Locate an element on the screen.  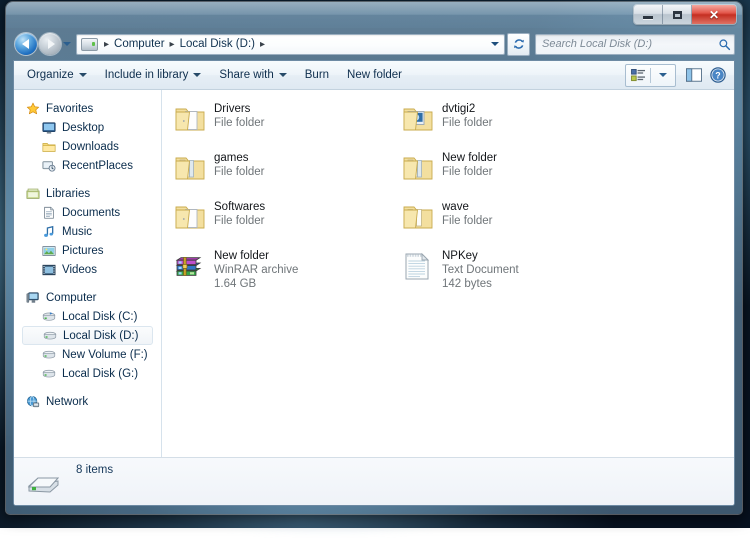
refresh-icon is located at coordinates (519, 44).